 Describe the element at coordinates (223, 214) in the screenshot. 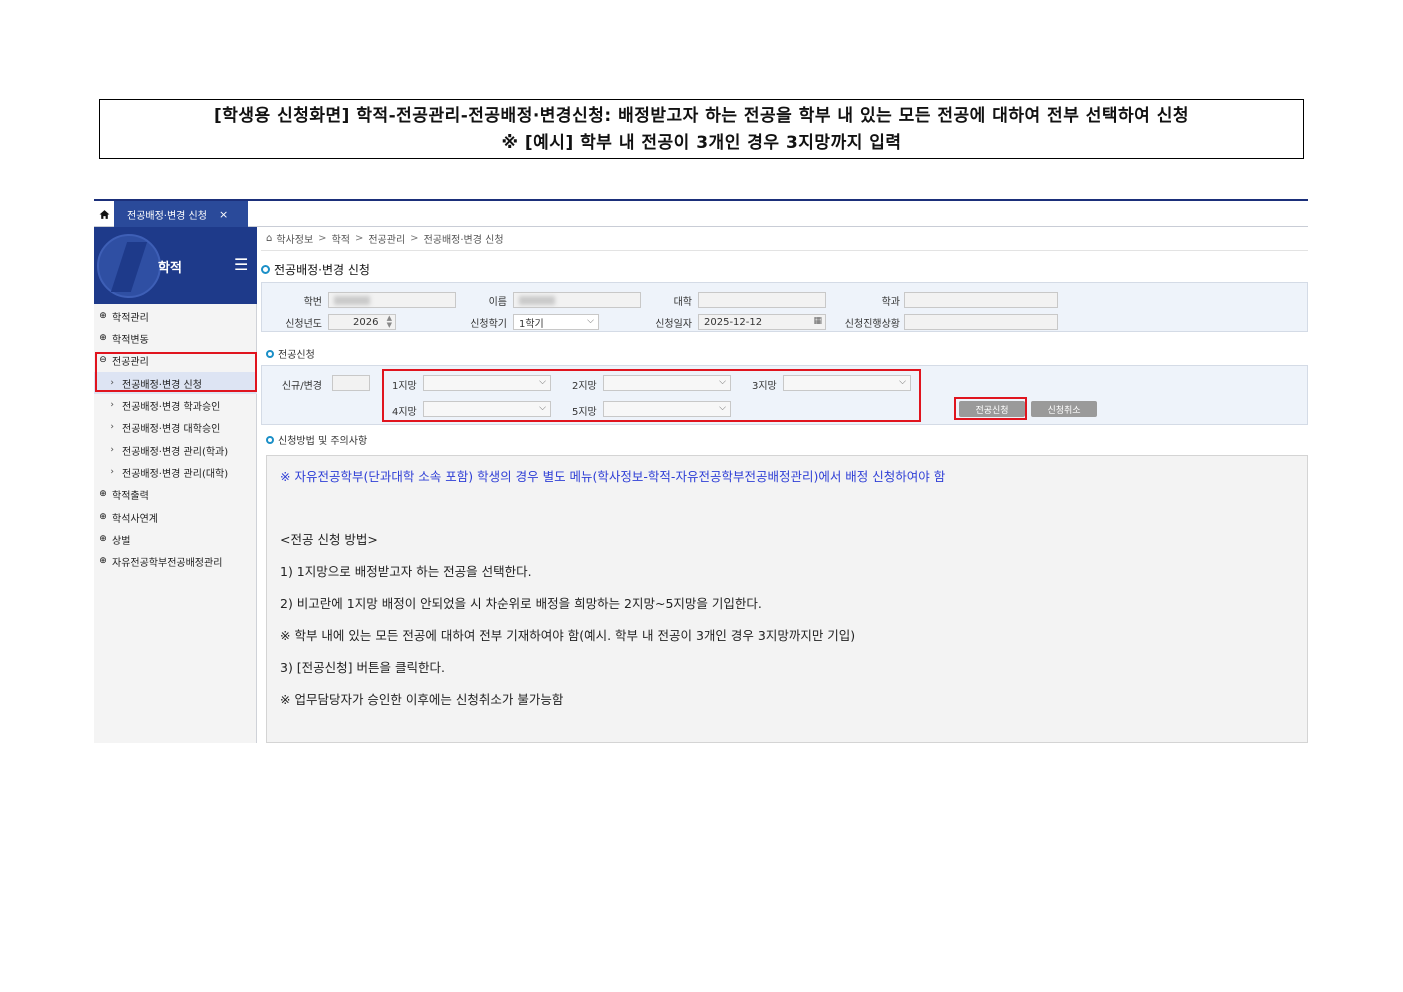

I see `close-icon: ×` at that location.